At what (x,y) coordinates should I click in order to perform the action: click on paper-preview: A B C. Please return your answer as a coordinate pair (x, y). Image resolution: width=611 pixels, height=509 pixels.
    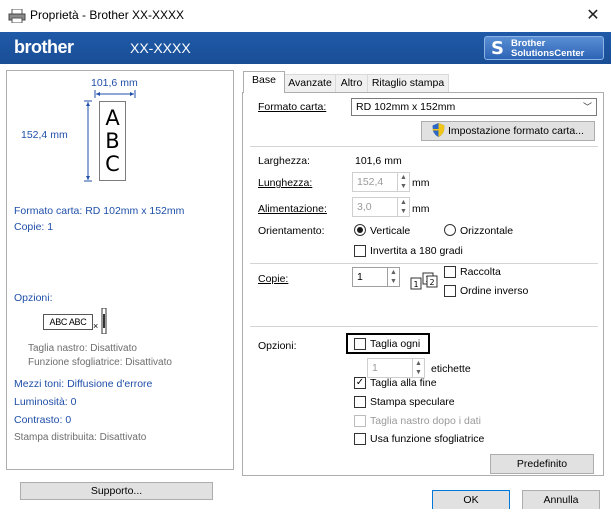
    Looking at the image, I should click on (112, 141).